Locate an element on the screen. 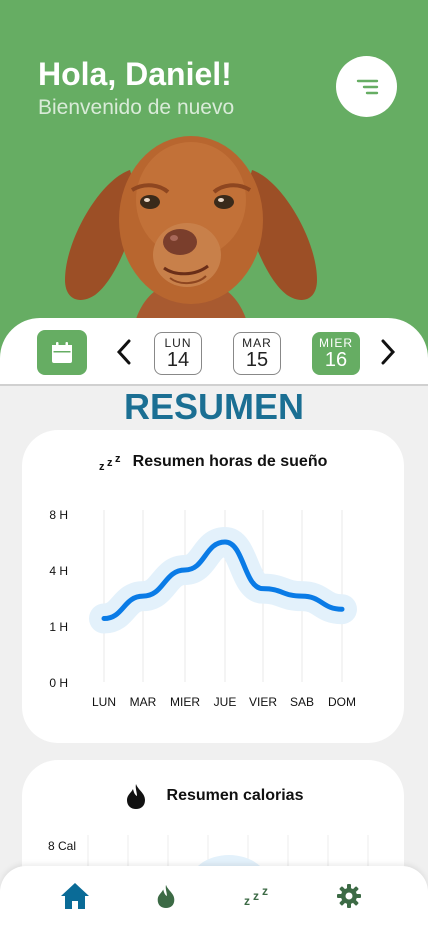  x-tick-label: VIER is located at coordinates (263, 702).